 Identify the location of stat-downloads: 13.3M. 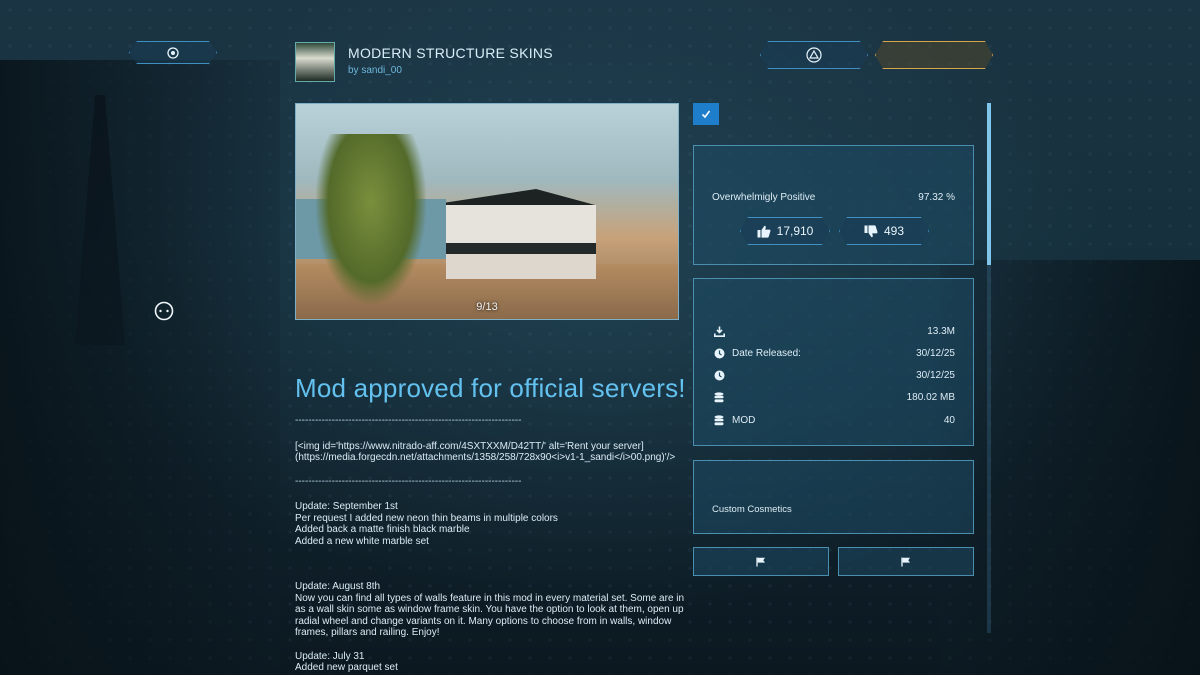
(833, 331).